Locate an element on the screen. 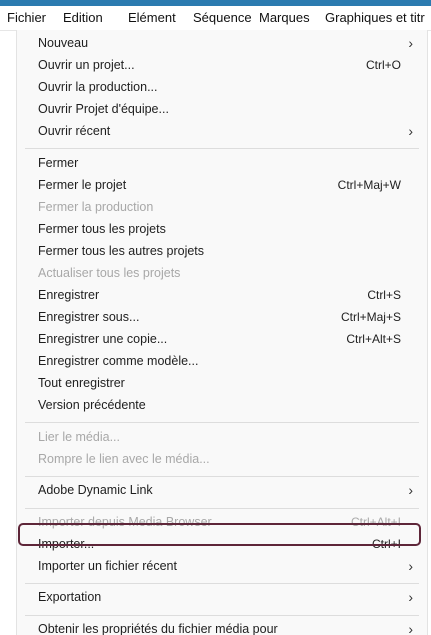  menu-item-ouvrir-projet: Ouvrir un projet... Ctrl+O is located at coordinates (222, 66).